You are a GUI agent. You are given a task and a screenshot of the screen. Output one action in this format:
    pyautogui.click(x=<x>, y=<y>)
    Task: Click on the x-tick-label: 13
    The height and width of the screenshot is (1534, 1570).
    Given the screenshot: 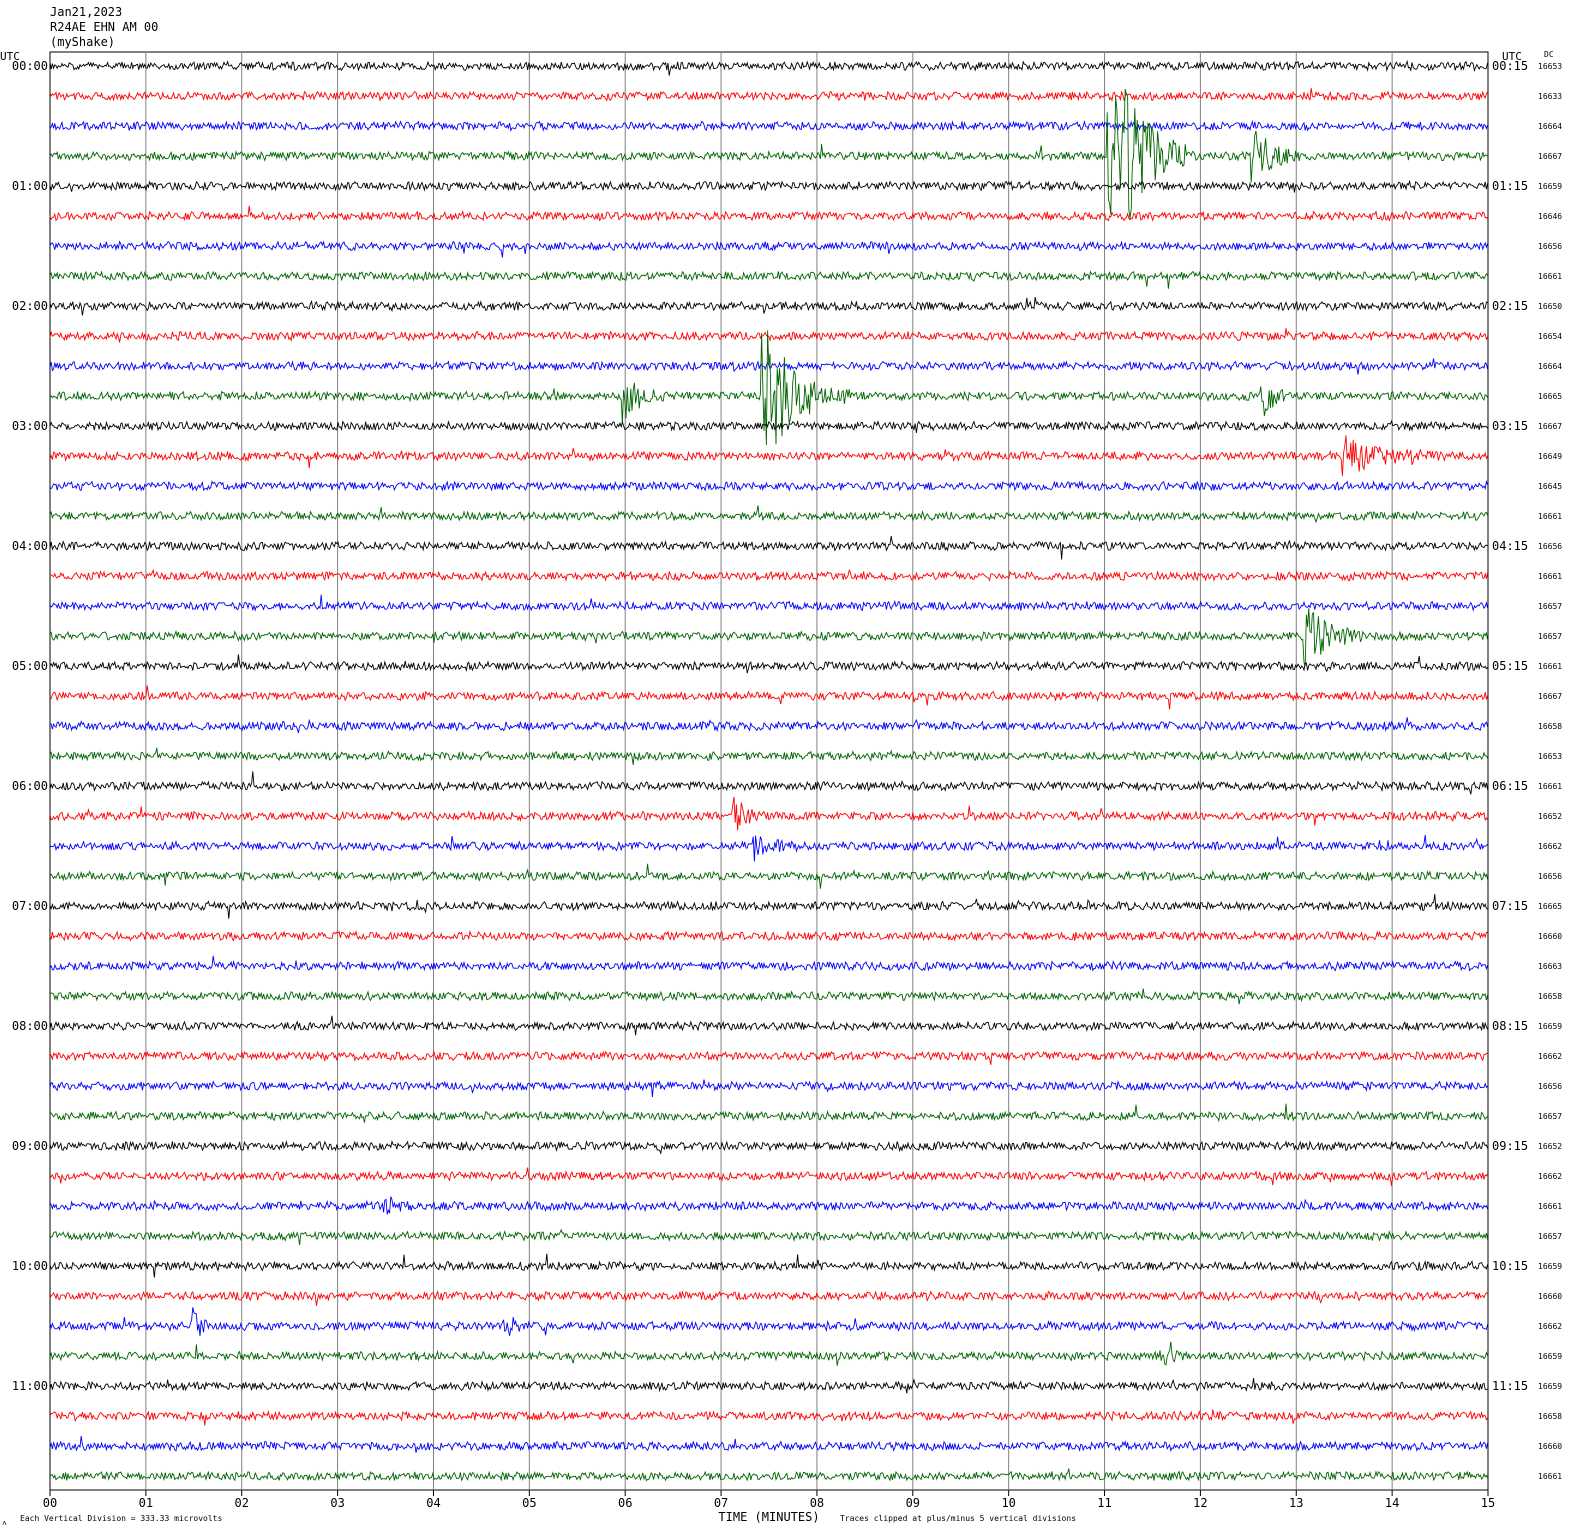 What is the action you would take?
    pyautogui.click(x=1296, y=1503)
    